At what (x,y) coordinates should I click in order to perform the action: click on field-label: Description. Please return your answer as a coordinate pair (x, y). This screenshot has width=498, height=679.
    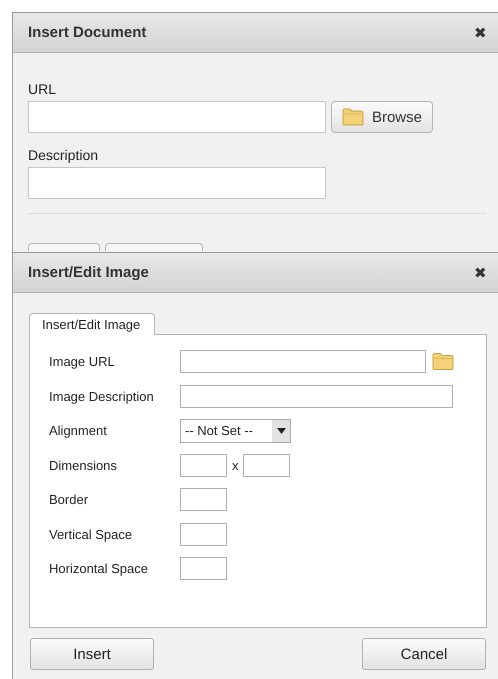
    Looking at the image, I should click on (64, 155).